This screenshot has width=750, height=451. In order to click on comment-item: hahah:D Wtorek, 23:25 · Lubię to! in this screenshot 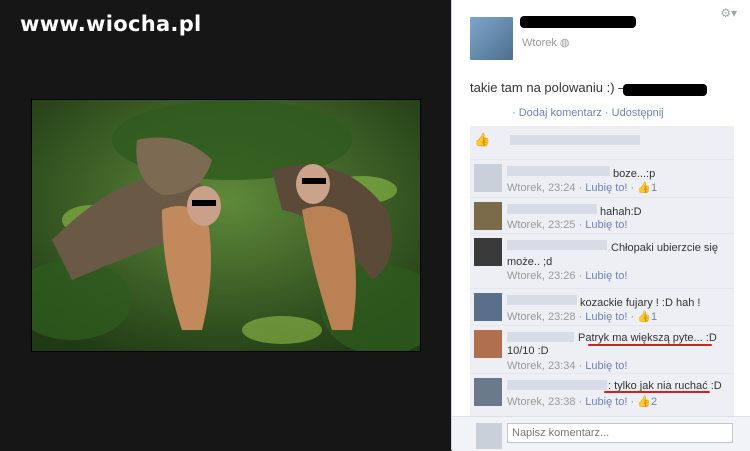, I will do `click(602, 215)`.